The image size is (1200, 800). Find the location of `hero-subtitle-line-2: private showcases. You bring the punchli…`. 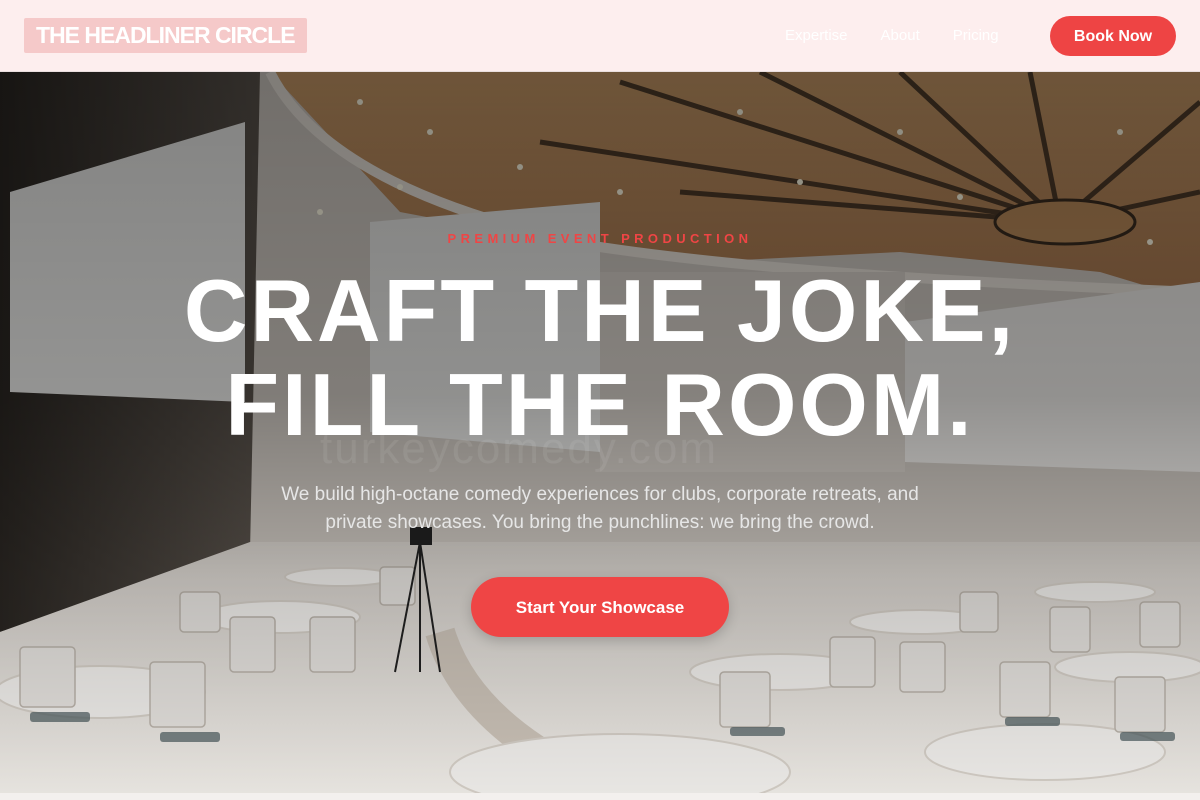

hero-subtitle-line-2: private showcases. You bring the punchli… is located at coordinates (600, 522).